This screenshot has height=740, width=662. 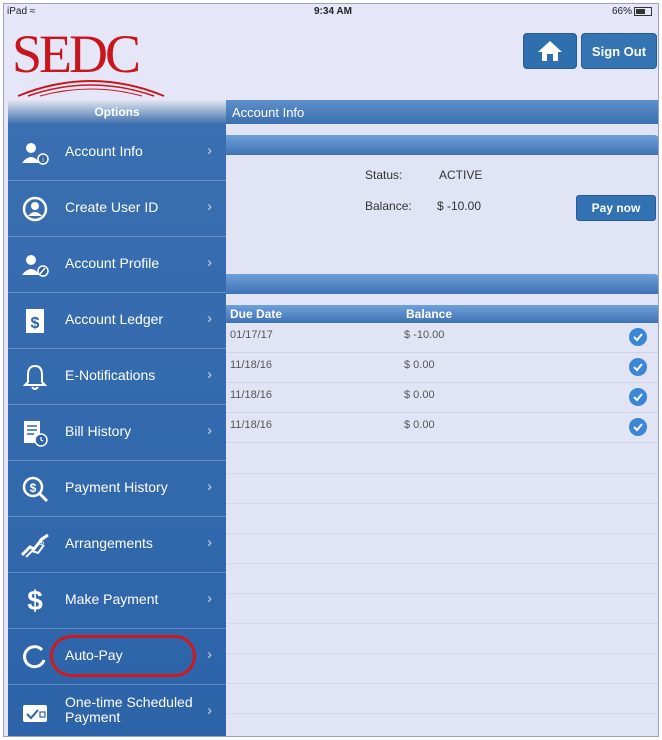 I want to click on column-header-due-date: Due Date, so click(x=256, y=314).